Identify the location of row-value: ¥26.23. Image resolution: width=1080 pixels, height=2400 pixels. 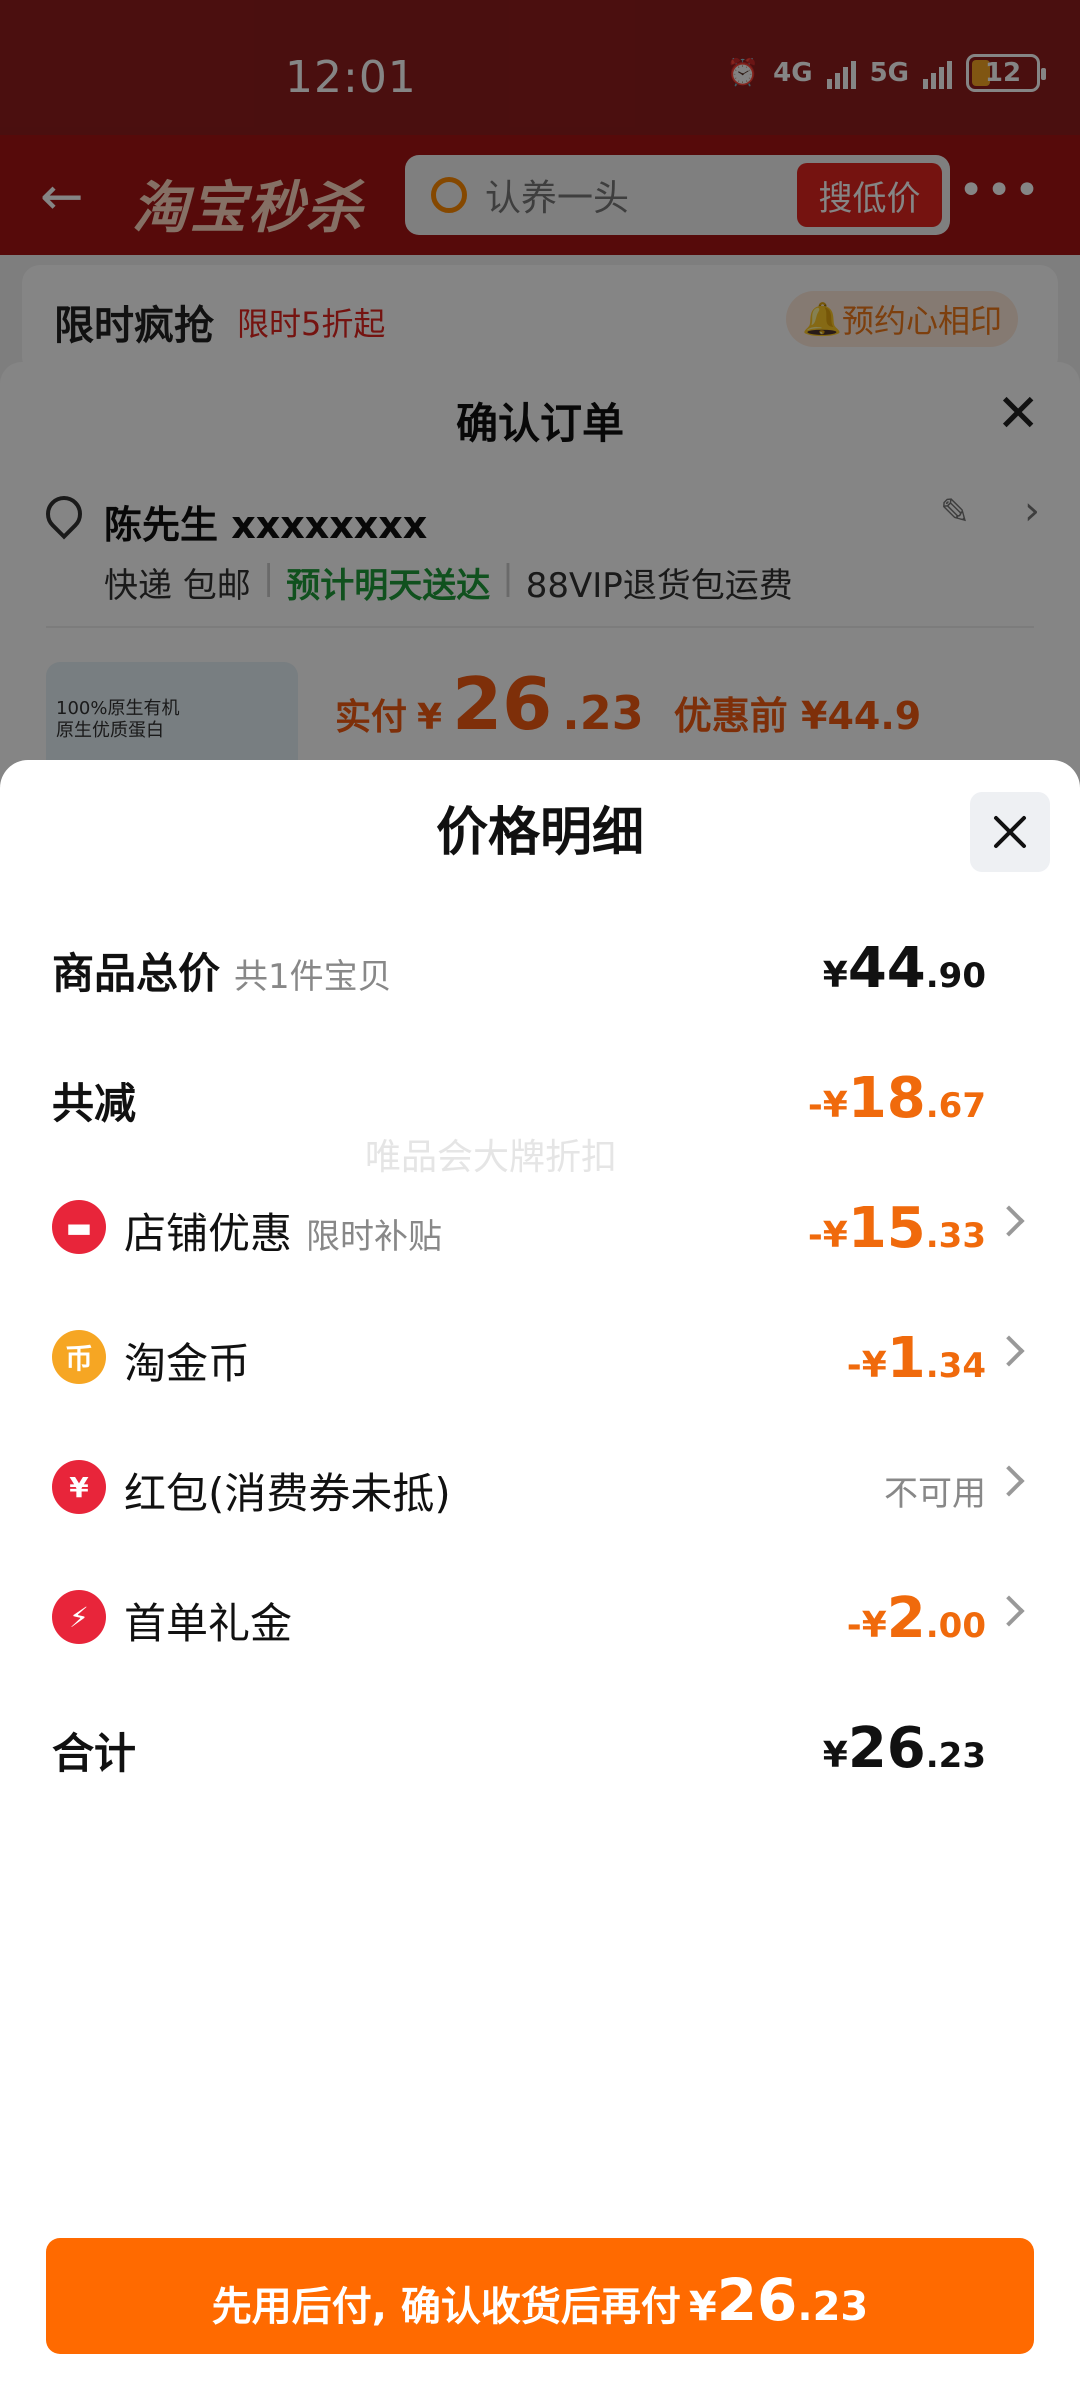
(904, 1748).